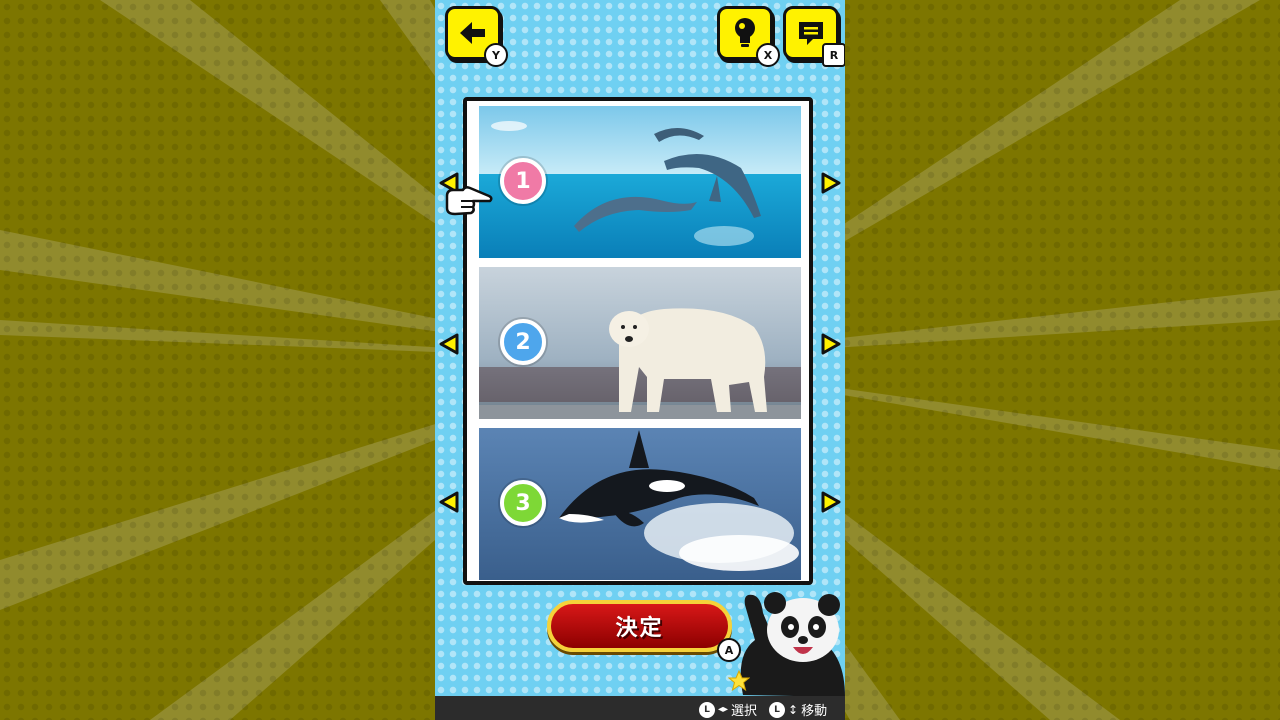 The width and height of the screenshot is (1280, 720). Describe the element at coordinates (831, 502) in the screenshot. I see `option-3-right-arrow-icon` at that location.